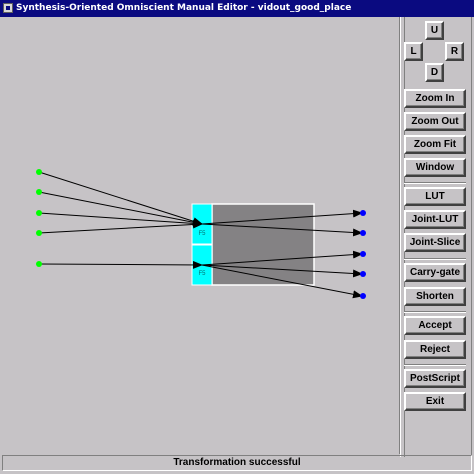  I want to click on zoom-in-button: Zoom In, so click(435, 98).